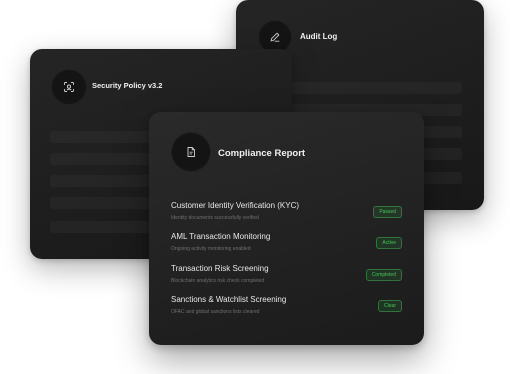  Describe the element at coordinates (215, 218) in the screenshot. I see `compliance-item-subtitle: Identity documents successfully verified` at that location.